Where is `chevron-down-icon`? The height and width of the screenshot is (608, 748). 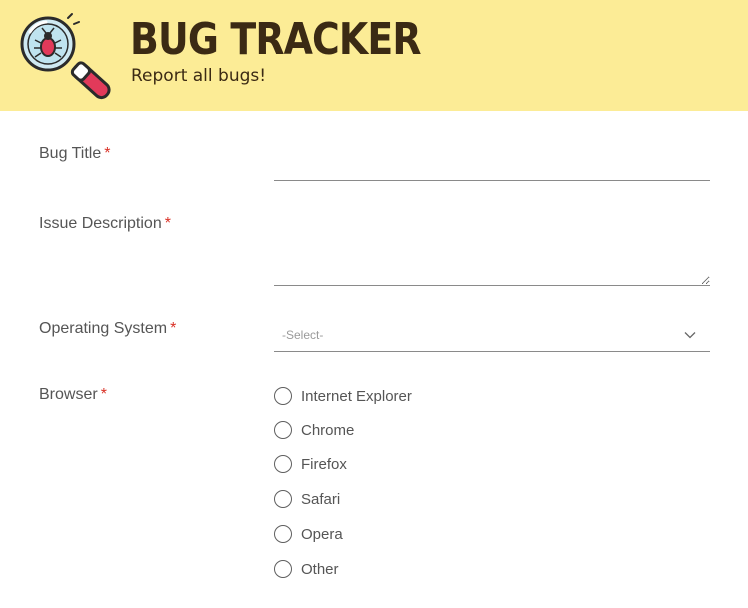
chevron-down-icon is located at coordinates (690, 335).